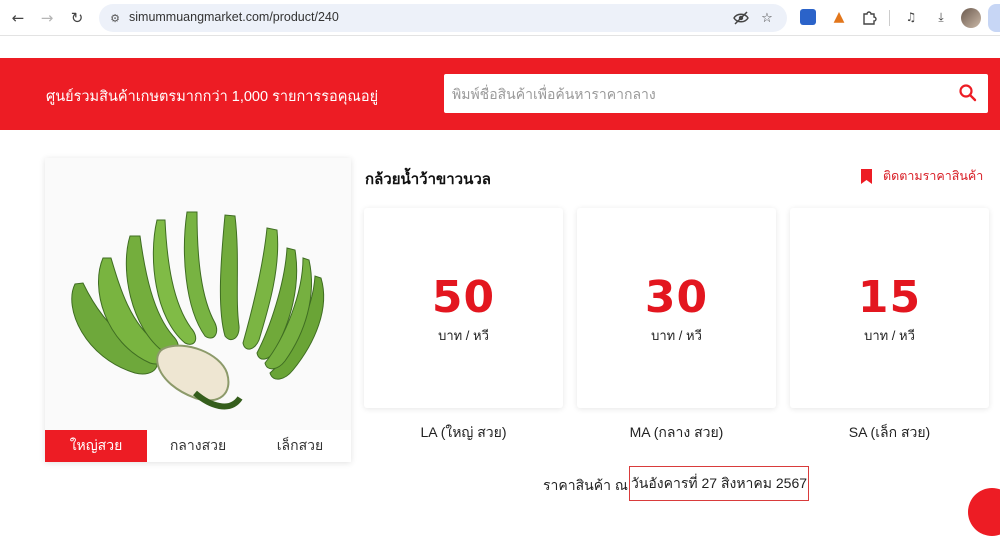 This screenshot has width=1000, height=536. I want to click on url-text: simummuangmarket.com/product/240, so click(234, 17).